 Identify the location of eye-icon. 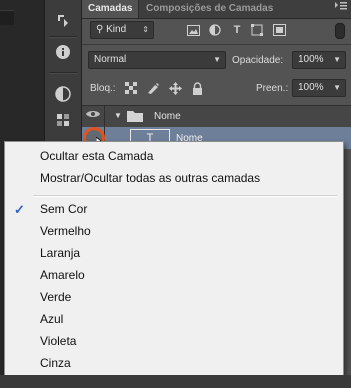
(93, 115).